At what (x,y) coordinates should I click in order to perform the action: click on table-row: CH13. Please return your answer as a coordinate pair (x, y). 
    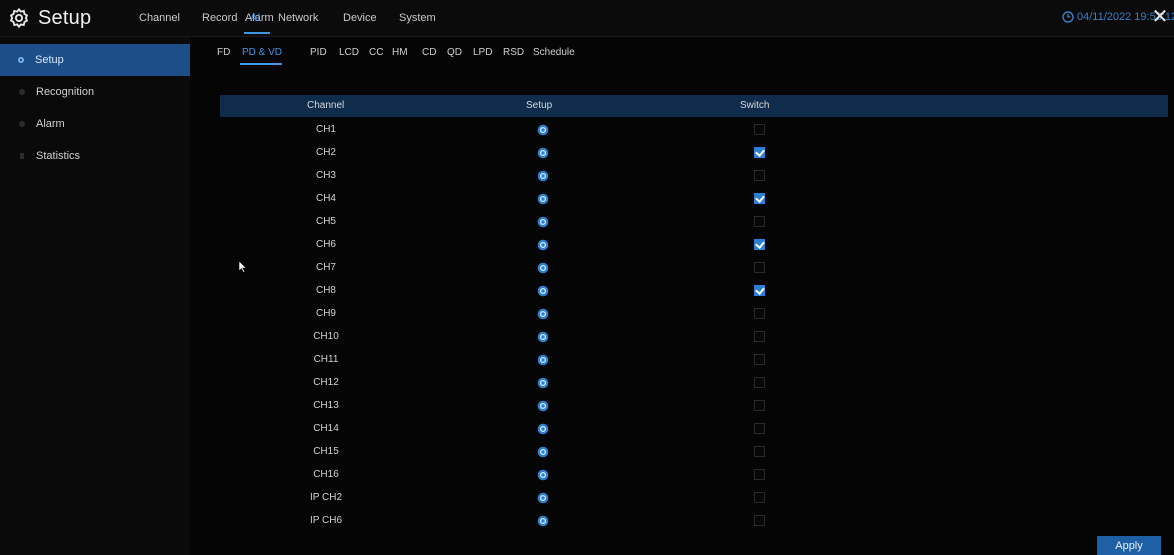
    Looking at the image, I should click on (694, 406).